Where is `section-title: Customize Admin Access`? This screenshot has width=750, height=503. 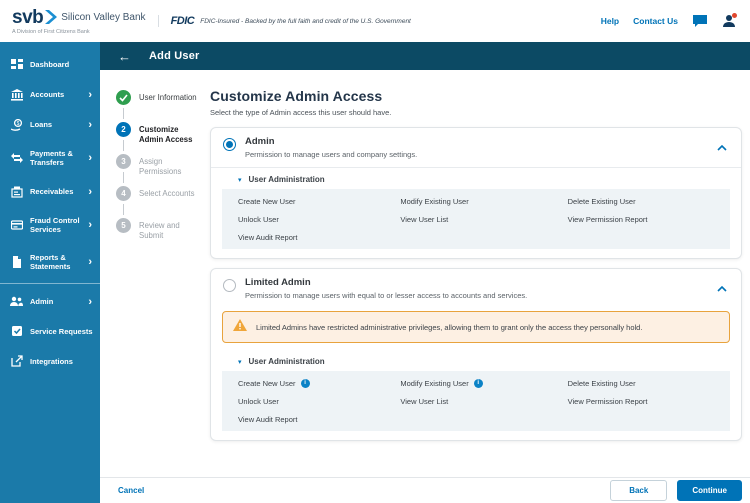
section-title: Customize Admin Access is located at coordinates (296, 96).